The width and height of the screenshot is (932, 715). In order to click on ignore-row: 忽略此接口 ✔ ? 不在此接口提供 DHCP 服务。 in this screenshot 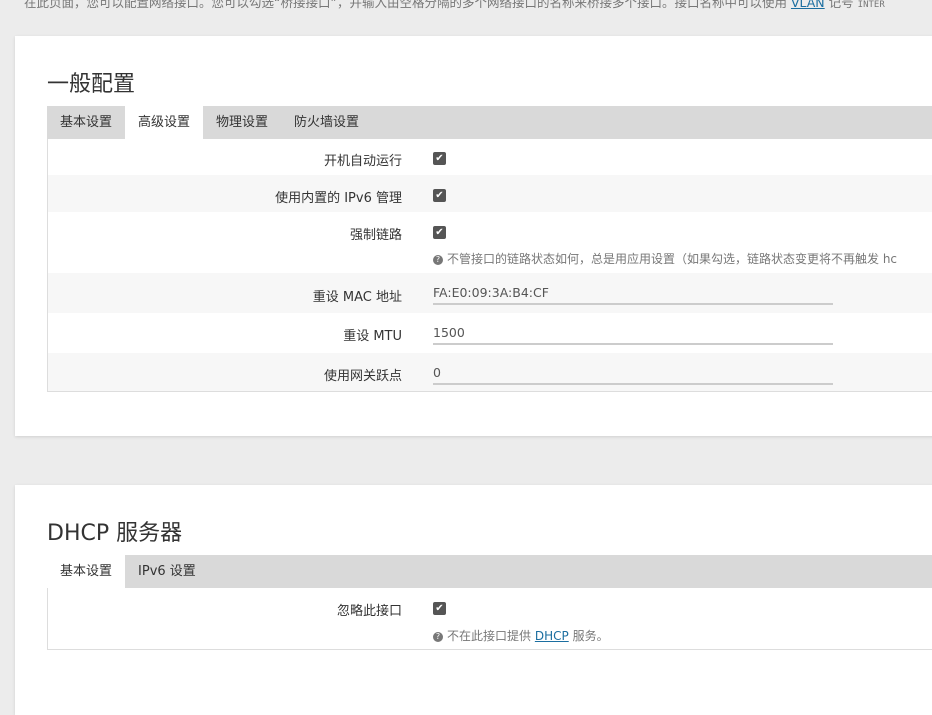, I will do `click(490, 618)`.